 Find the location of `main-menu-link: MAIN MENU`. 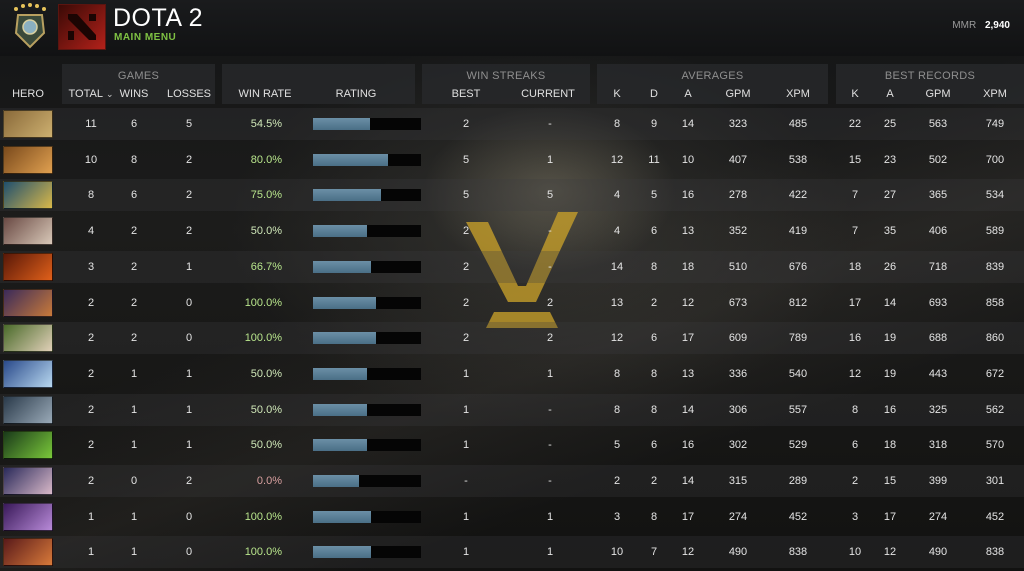

main-menu-link: MAIN MENU is located at coordinates (145, 37).